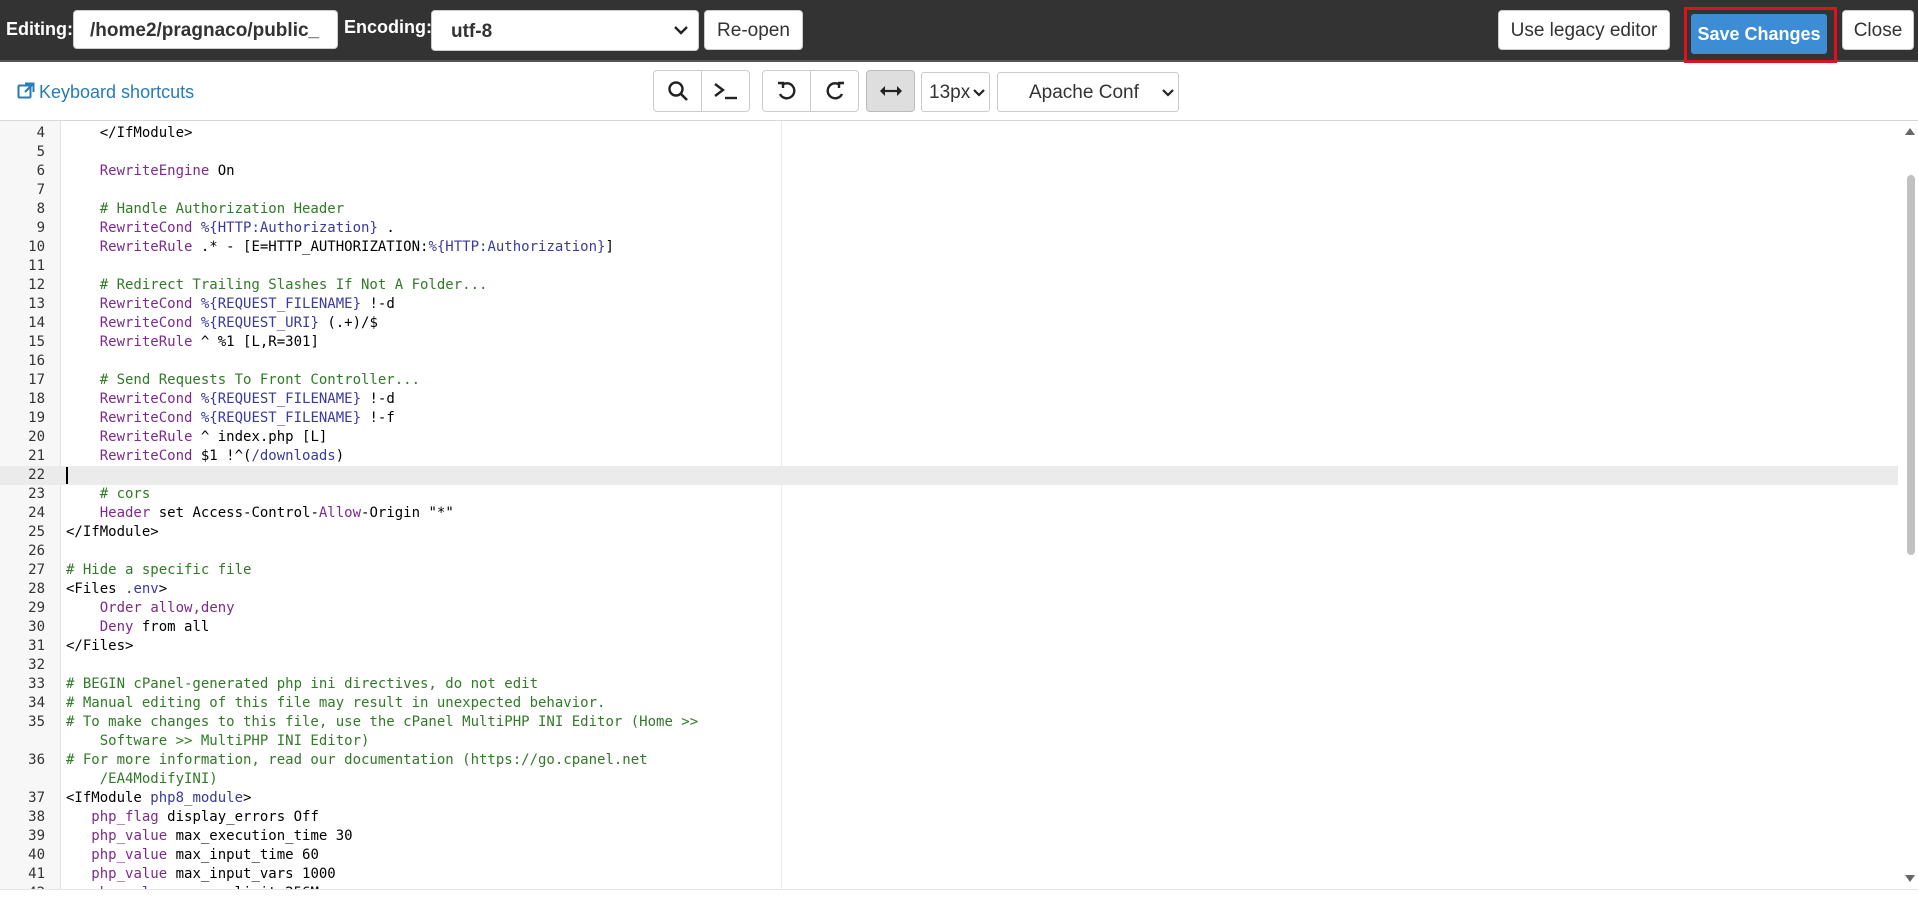  Describe the element at coordinates (949, 323) in the screenshot. I see `code-line: 14 RewriteCond %{REQUEST_URI} (.+)/$` at that location.